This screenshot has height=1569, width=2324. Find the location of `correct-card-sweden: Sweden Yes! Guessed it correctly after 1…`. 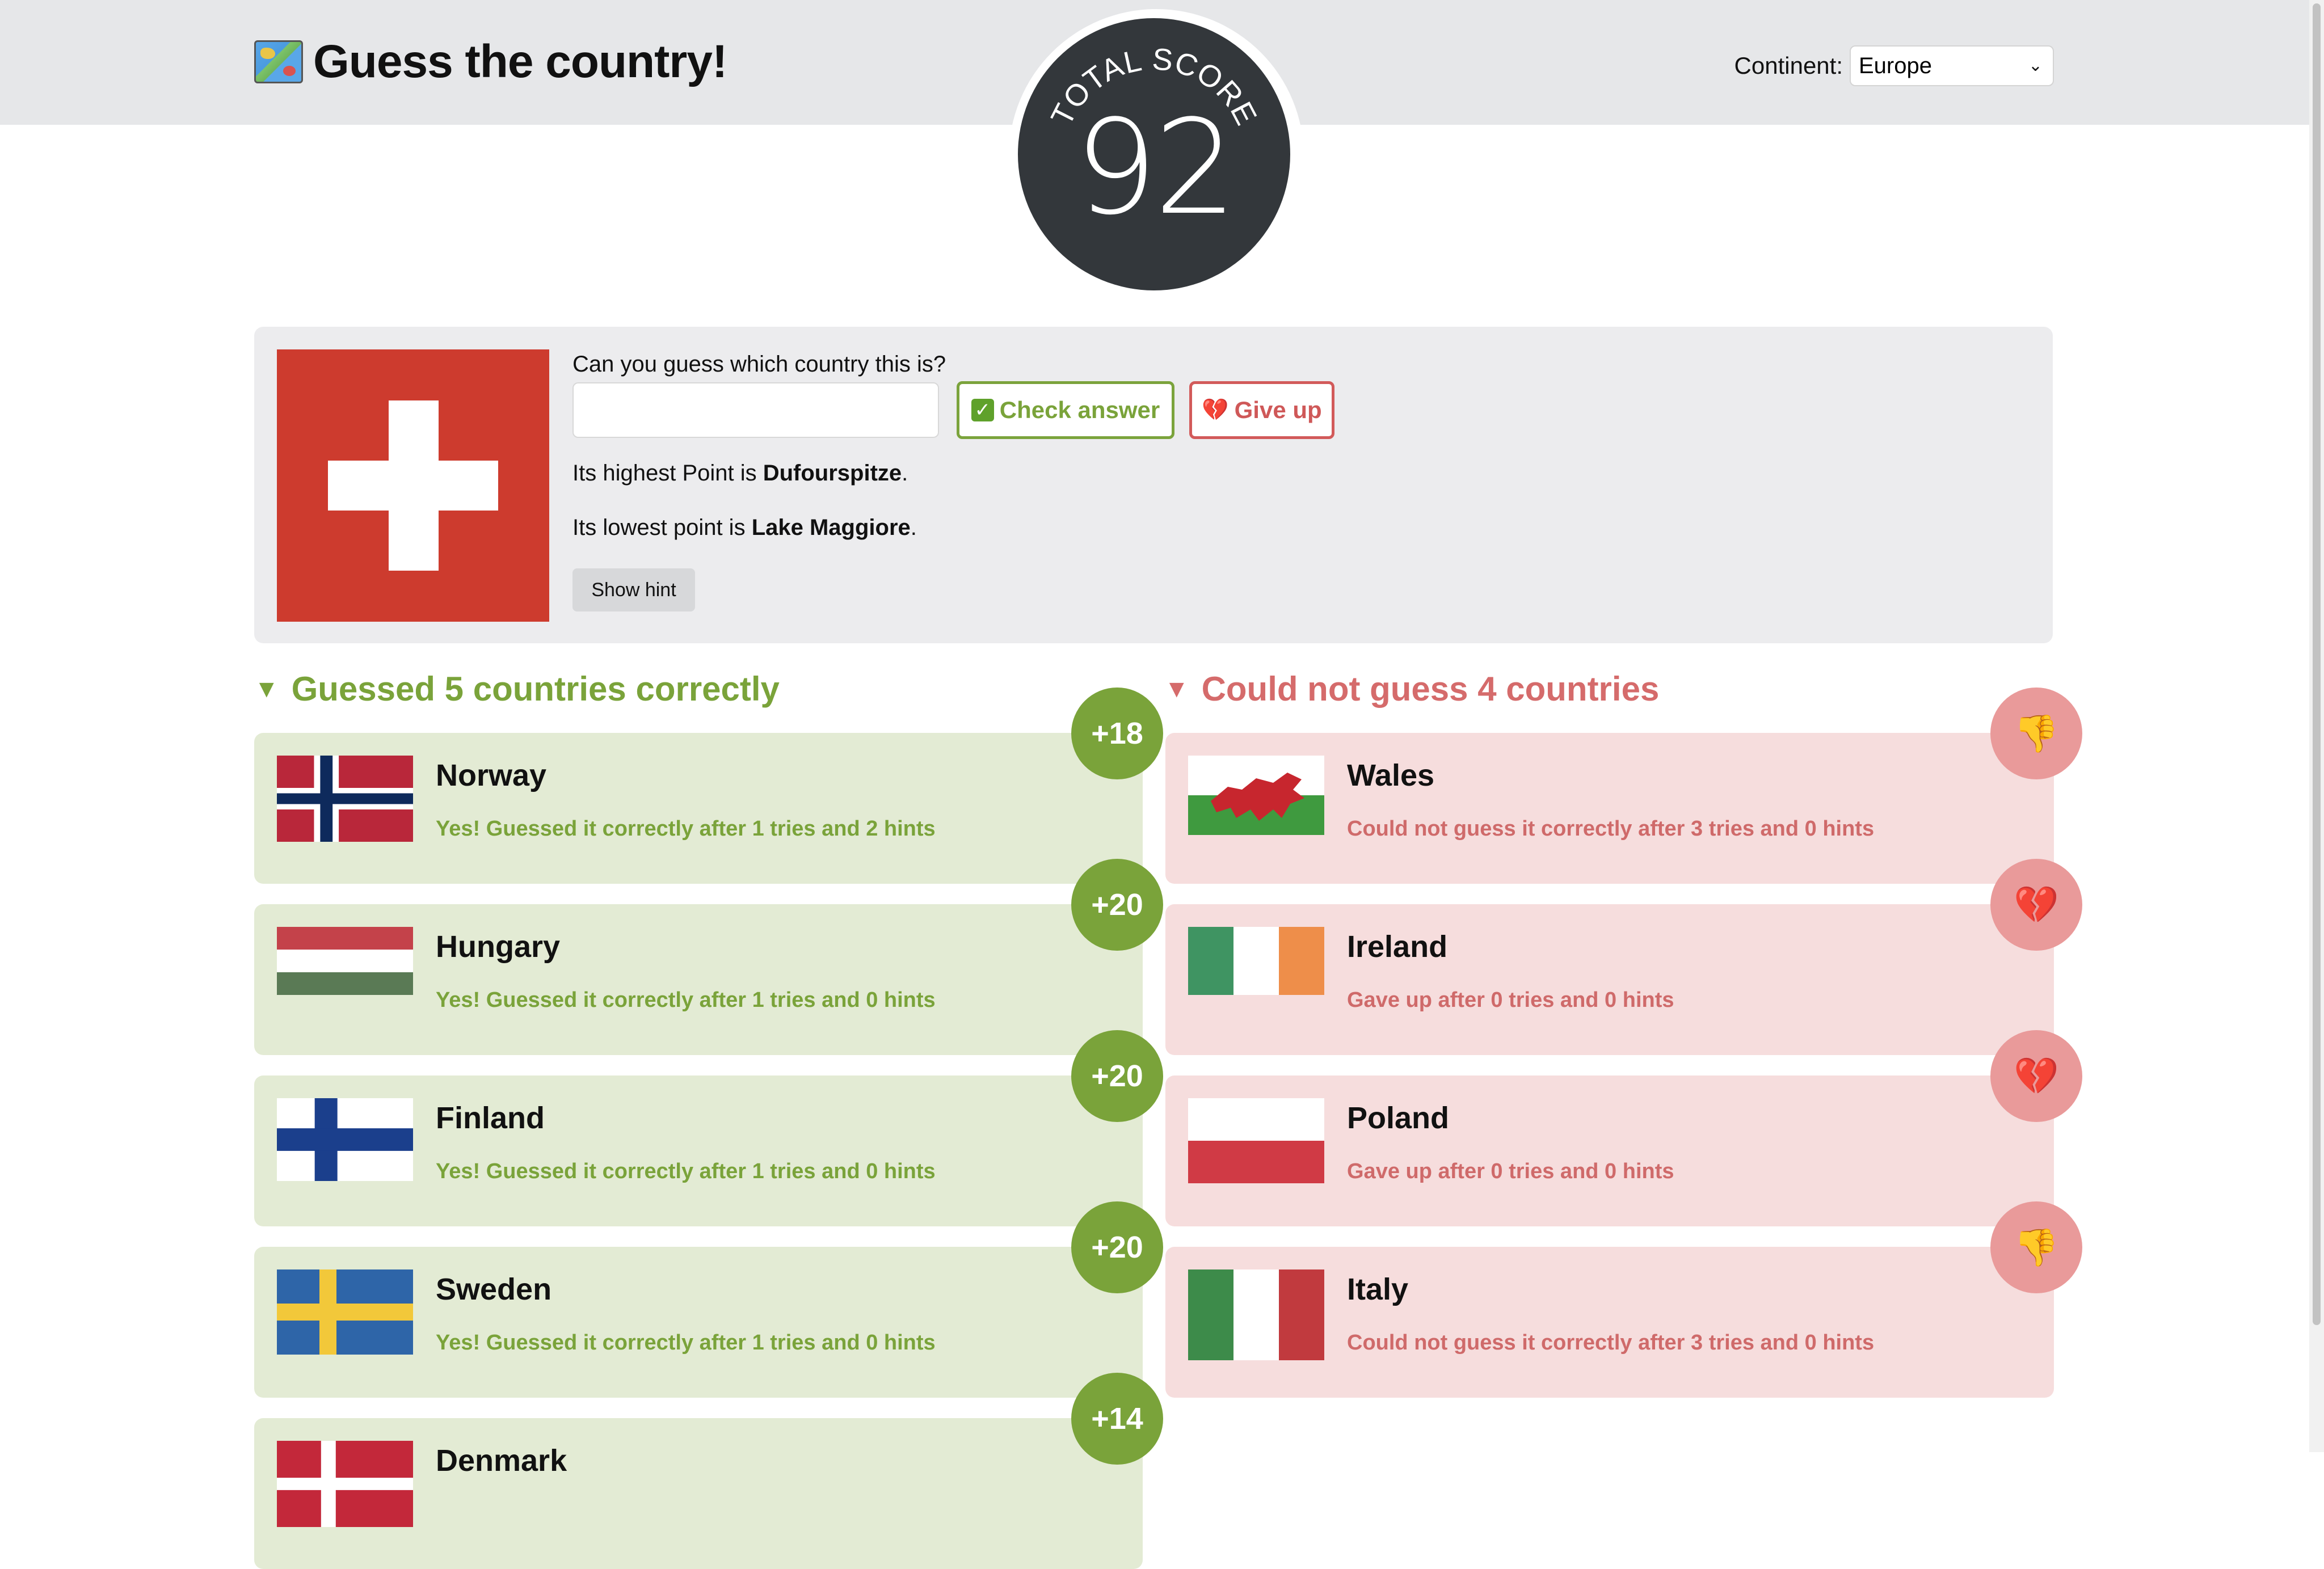

correct-card-sweden: Sweden Yes! Guessed it correctly after 1… is located at coordinates (708, 1299).